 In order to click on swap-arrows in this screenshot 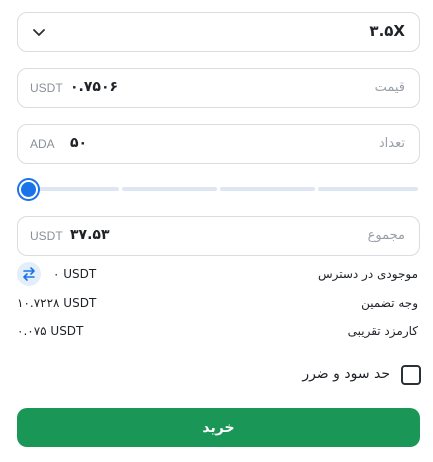, I will do `click(29, 274)`.